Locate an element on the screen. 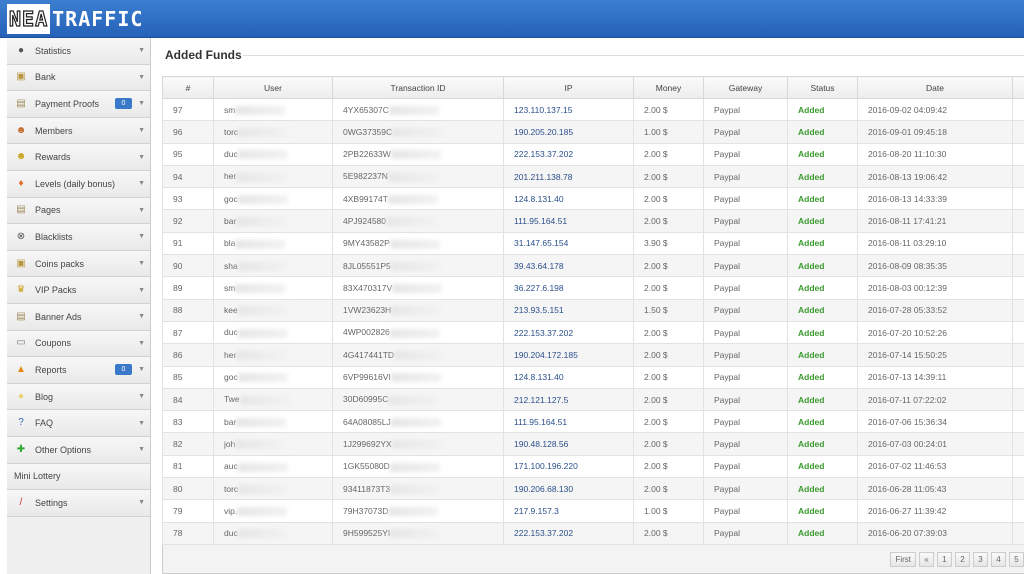 The width and height of the screenshot is (1024, 574). sidebar-item-blacklists: ⊗ Blacklists ▼ is located at coordinates (78, 237).